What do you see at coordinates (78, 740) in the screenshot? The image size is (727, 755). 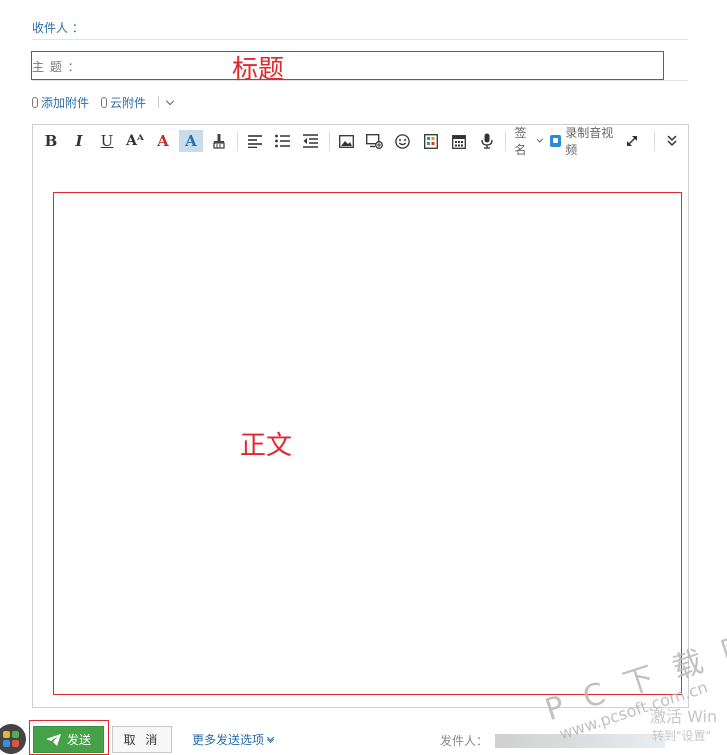 I see `send-label: 发送` at bounding box center [78, 740].